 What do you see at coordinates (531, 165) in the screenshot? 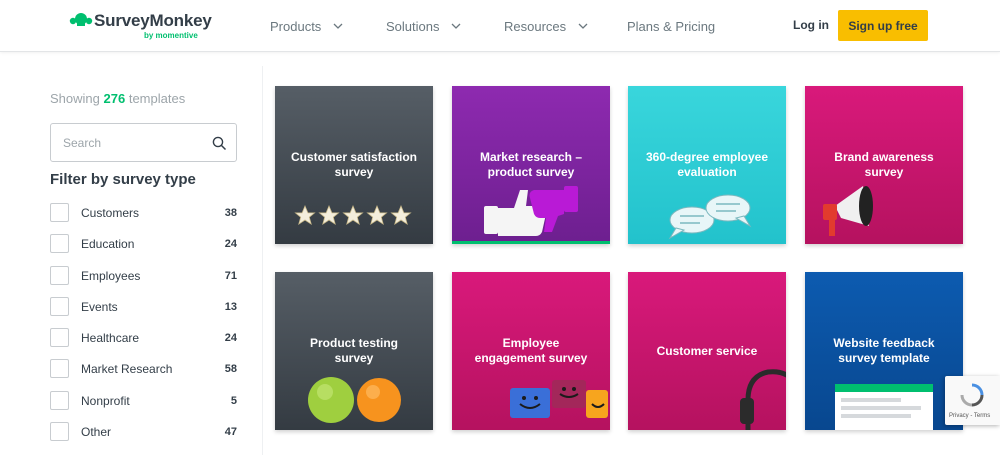
I see `template-card-market-research: Market research – product survey` at bounding box center [531, 165].